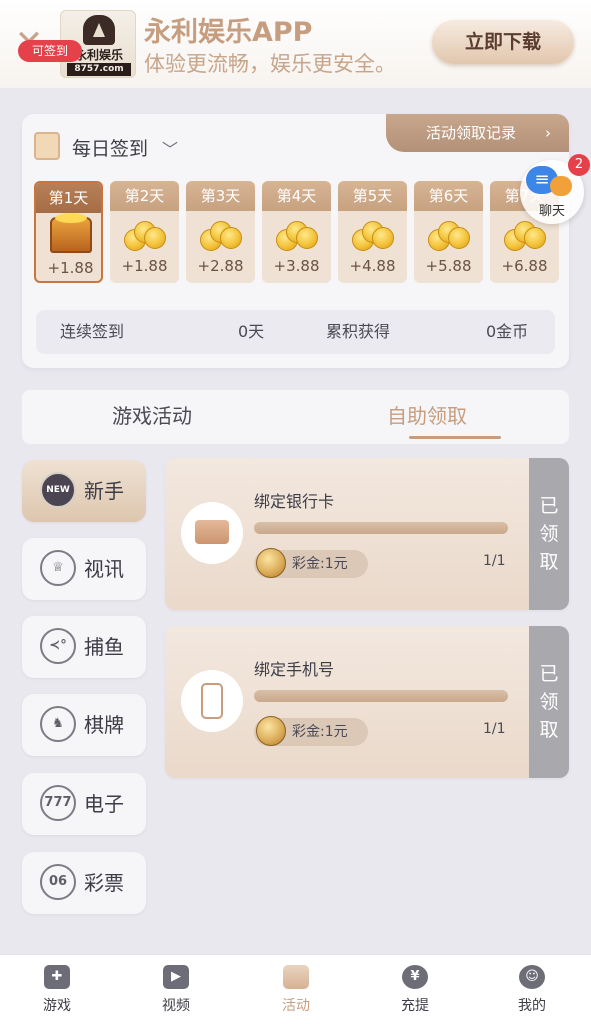  I want to click on category-label: 新手, so click(104, 491).